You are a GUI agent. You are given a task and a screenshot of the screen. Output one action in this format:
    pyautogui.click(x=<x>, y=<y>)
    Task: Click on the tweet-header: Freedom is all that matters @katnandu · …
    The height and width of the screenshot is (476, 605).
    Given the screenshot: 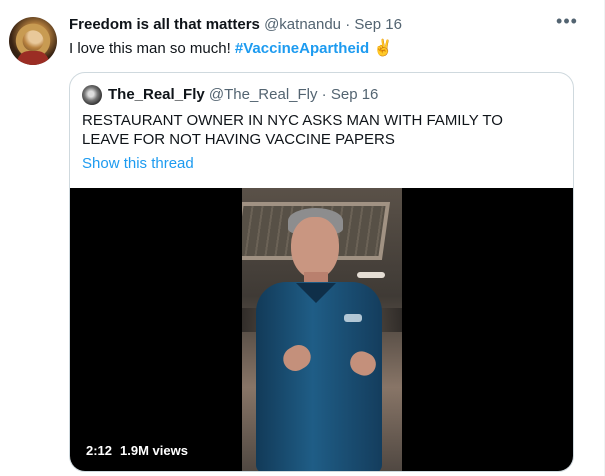 What is the action you would take?
    pyautogui.click(x=235, y=24)
    